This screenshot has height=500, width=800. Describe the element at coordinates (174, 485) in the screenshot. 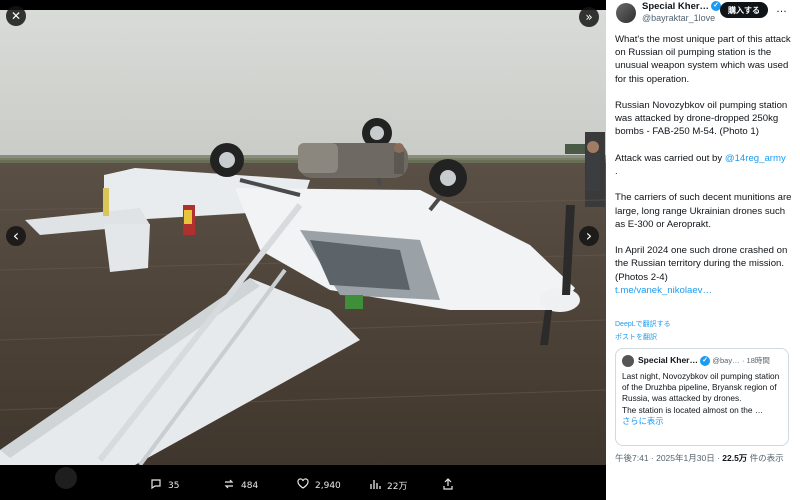

I see `reply-count: 35` at that location.